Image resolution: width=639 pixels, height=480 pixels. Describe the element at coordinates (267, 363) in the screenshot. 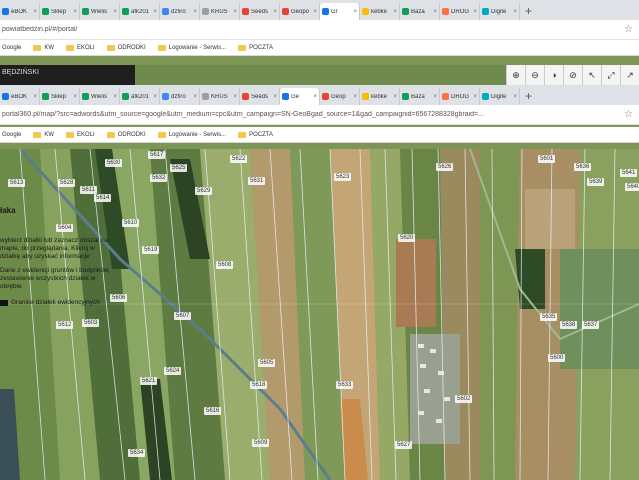

I see `parcel-number-label: 5605` at that location.